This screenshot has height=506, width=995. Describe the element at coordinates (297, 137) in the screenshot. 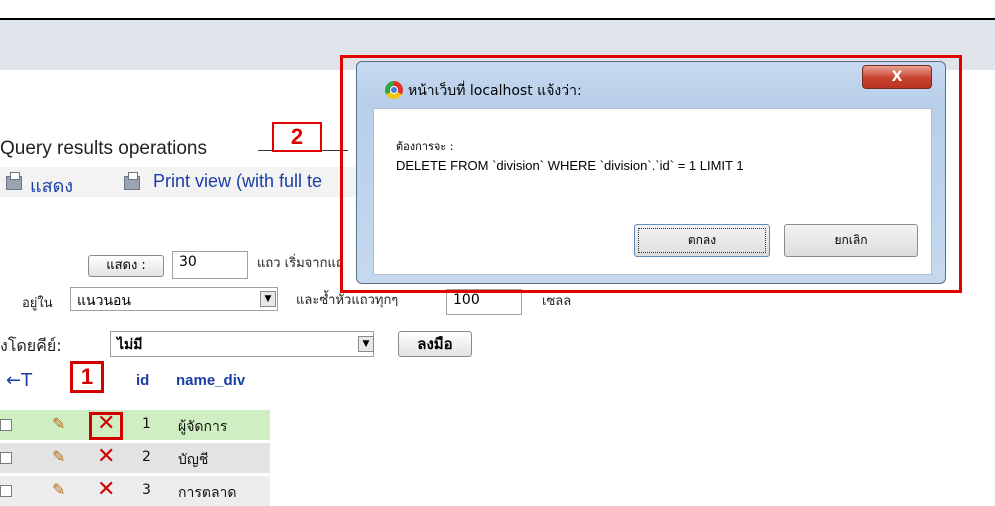

I see `annotation-2: 2` at that location.